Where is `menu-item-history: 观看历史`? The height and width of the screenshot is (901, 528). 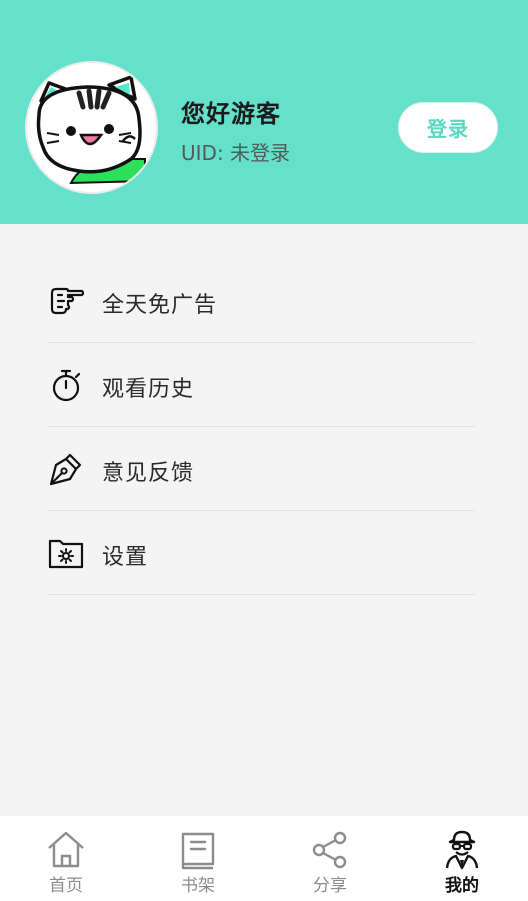 menu-item-history: 观看历史 is located at coordinates (261, 385).